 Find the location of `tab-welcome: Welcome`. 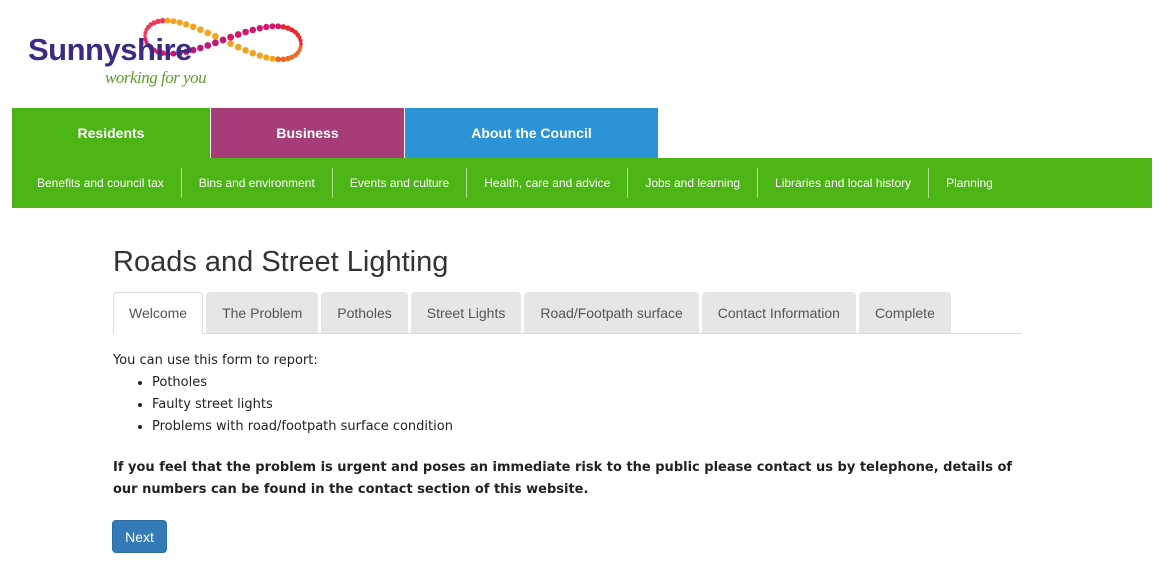

tab-welcome: Welcome is located at coordinates (158, 313).